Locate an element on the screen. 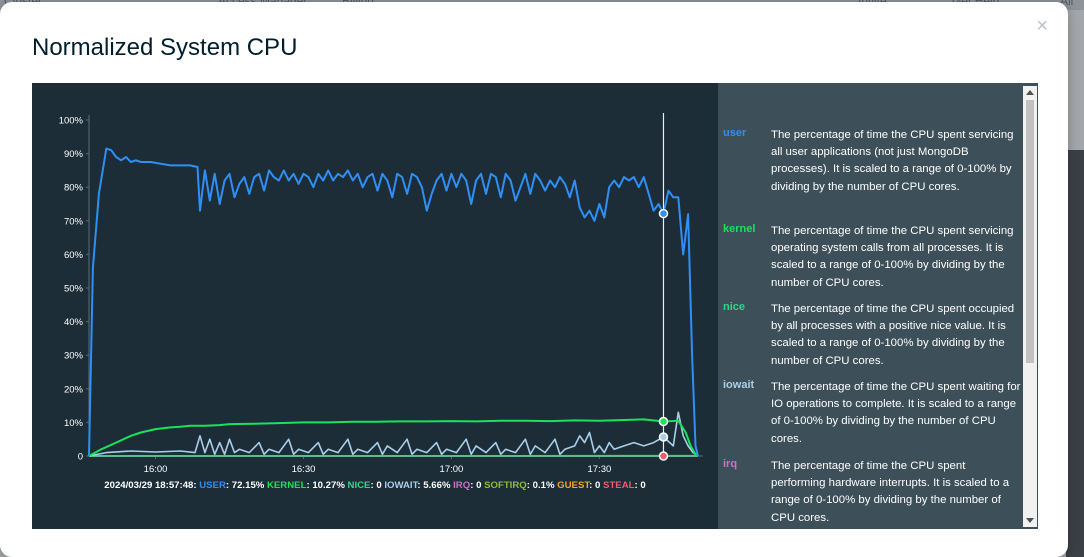 This screenshot has width=1084, height=557. legend-value: 10.27% is located at coordinates (328, 485).